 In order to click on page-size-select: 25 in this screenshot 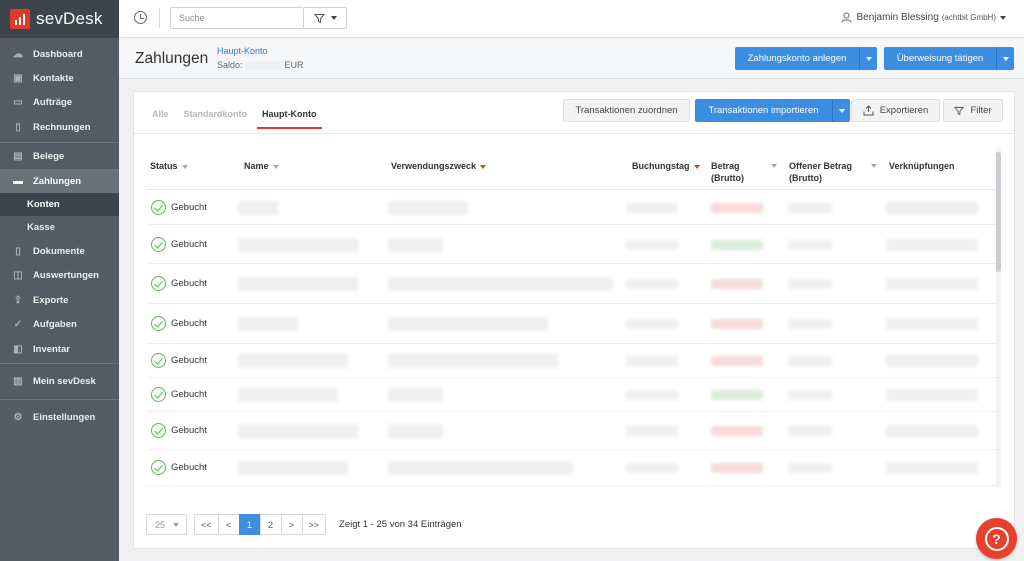, I will do `click(166, 524)`.